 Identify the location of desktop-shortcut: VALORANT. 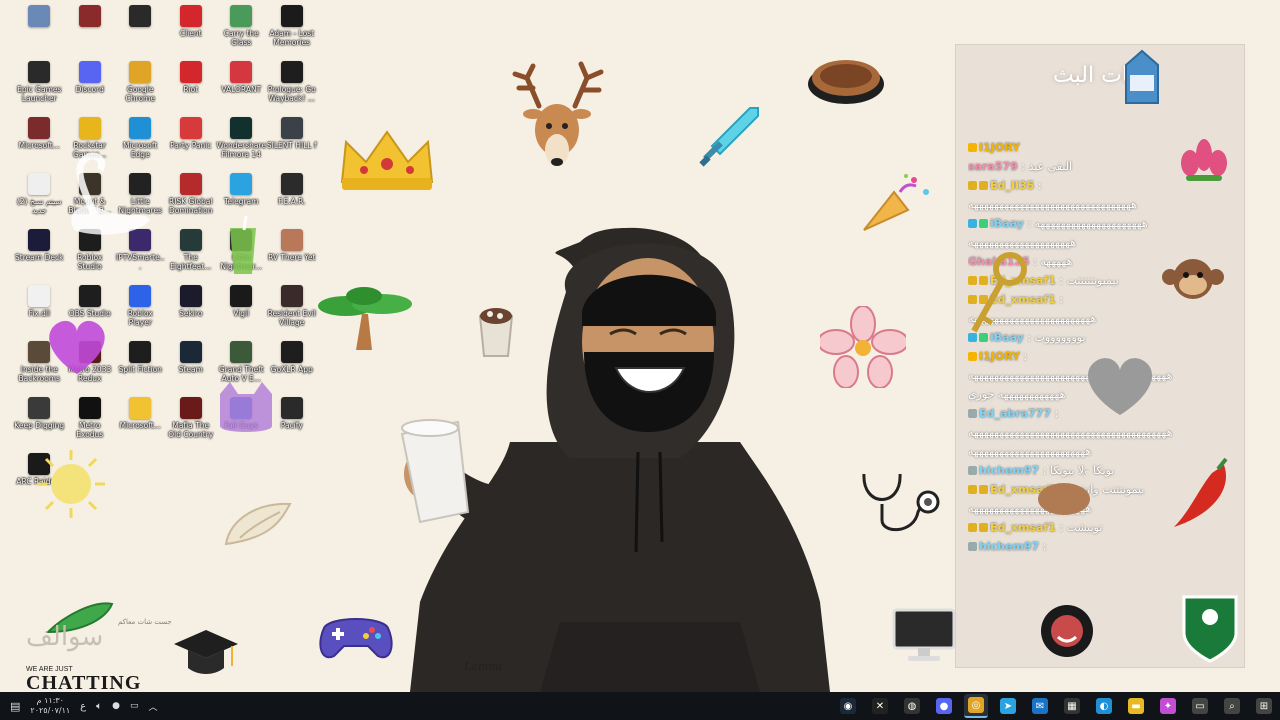
(241, 86).